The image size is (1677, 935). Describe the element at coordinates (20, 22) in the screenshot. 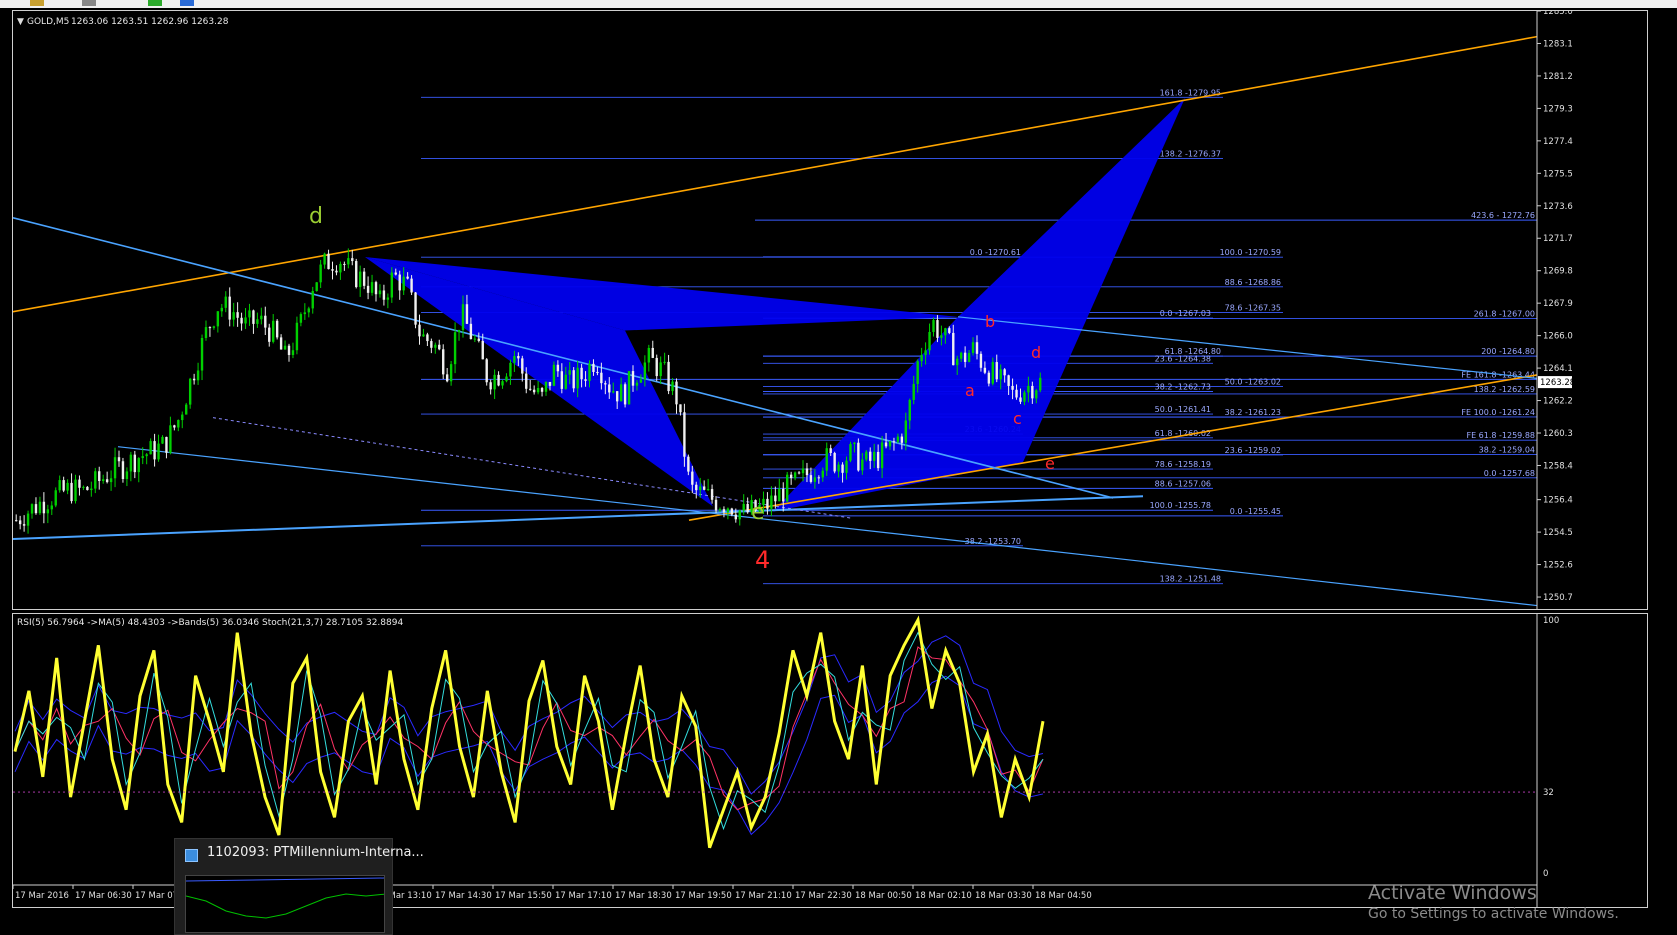

I see `chart-header-arrow: ▼` at that location.